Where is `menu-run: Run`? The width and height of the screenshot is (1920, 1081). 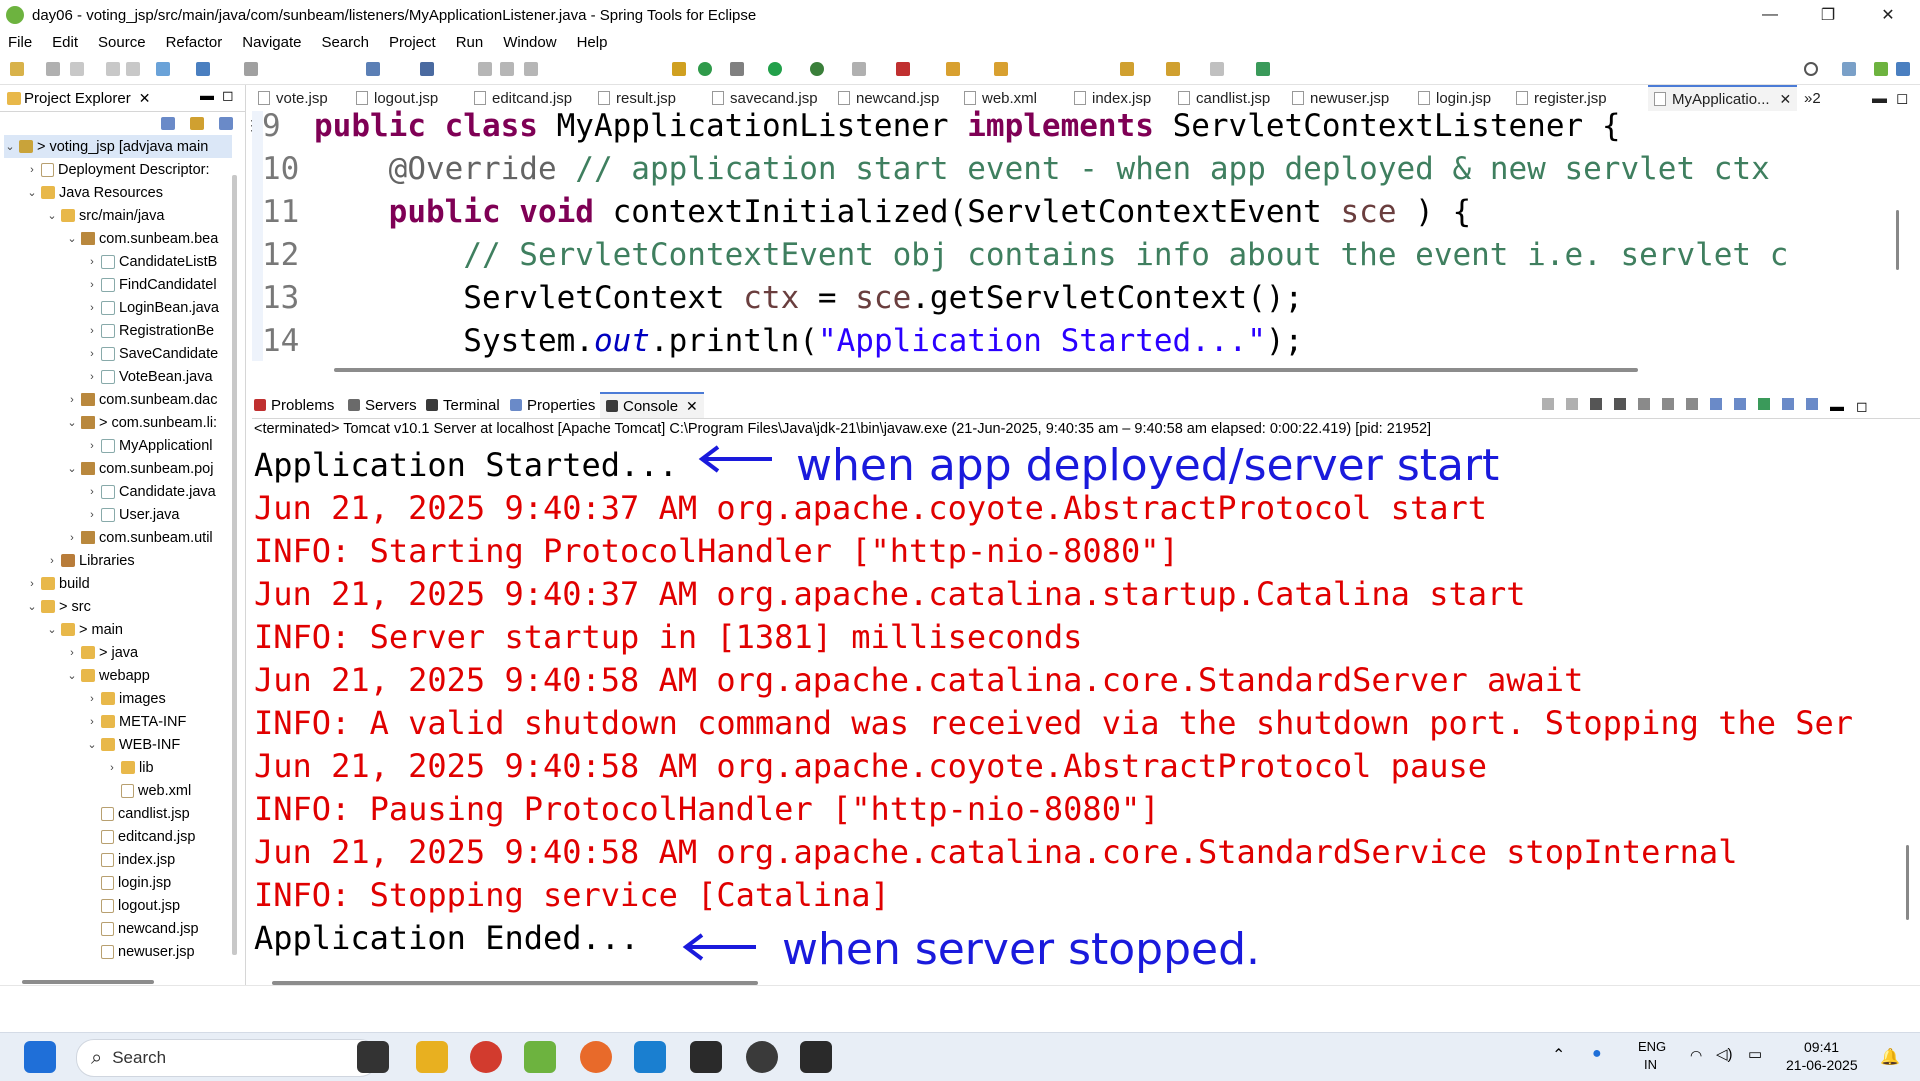 menu-run: Run is located at coordinates (470, 42).